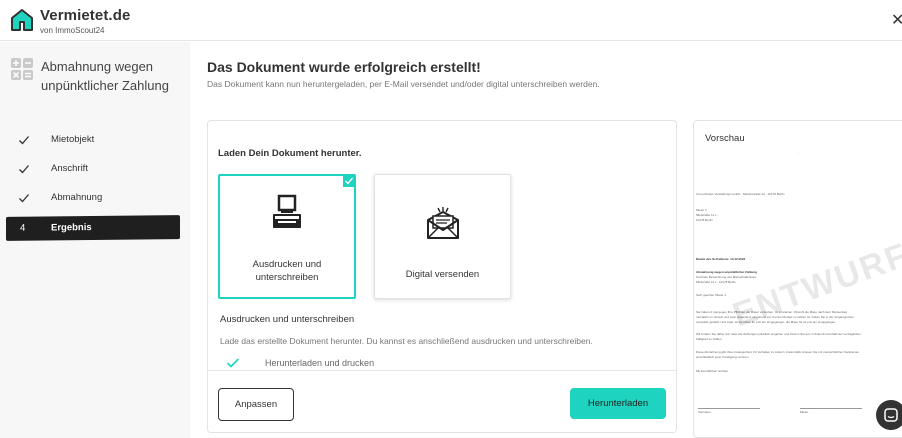 This screenshot has width=902, height=438. I want to click on step-label: Mietobjekt, so click(73, 139).